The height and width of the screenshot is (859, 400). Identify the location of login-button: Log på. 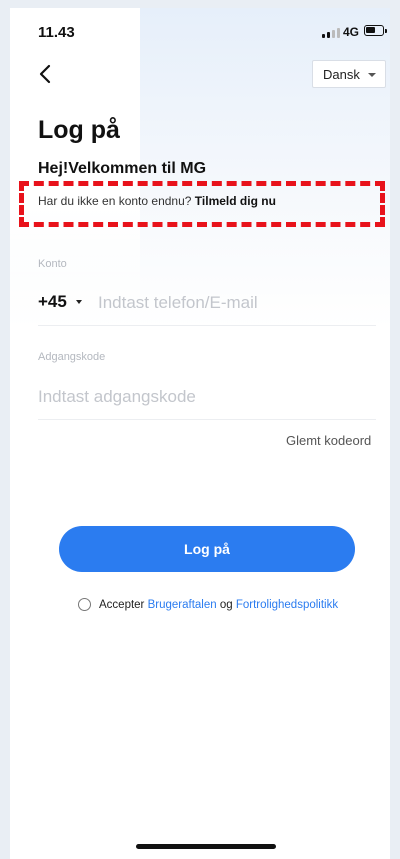
(207, 549).